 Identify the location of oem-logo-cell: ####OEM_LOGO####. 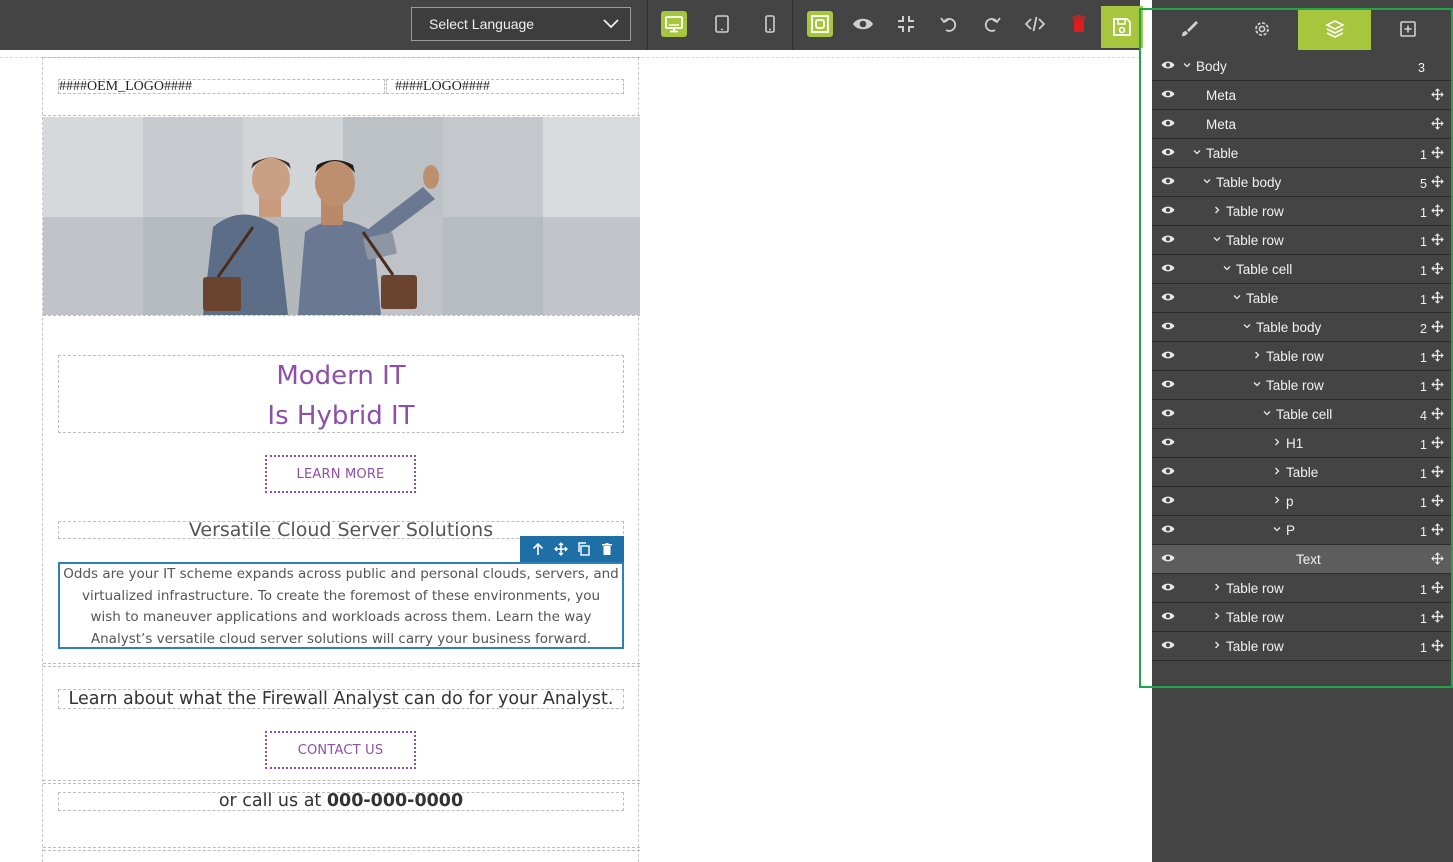
(221, 86).